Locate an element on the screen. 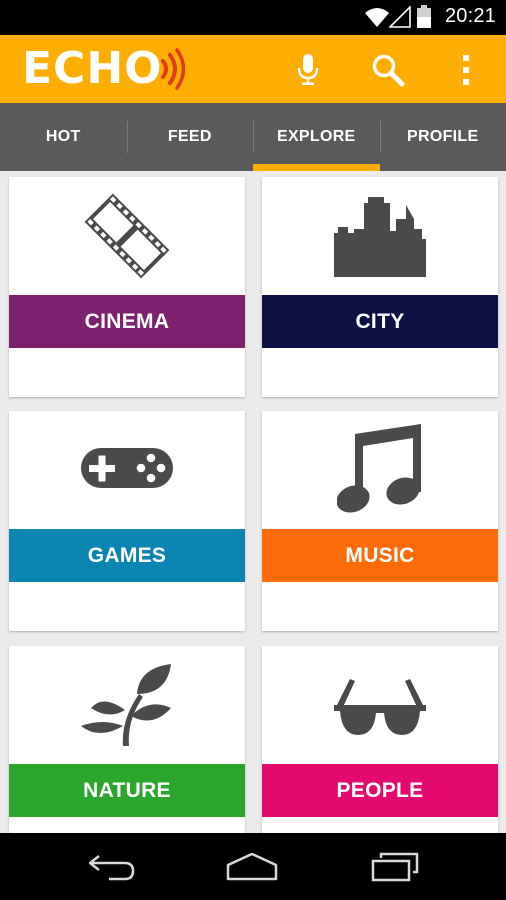 Image resolution: width=506 pixels, height=900 pixels. tab-bar: HOT FEED EXPLORE PROFILE is located at coordinates (253, 137).